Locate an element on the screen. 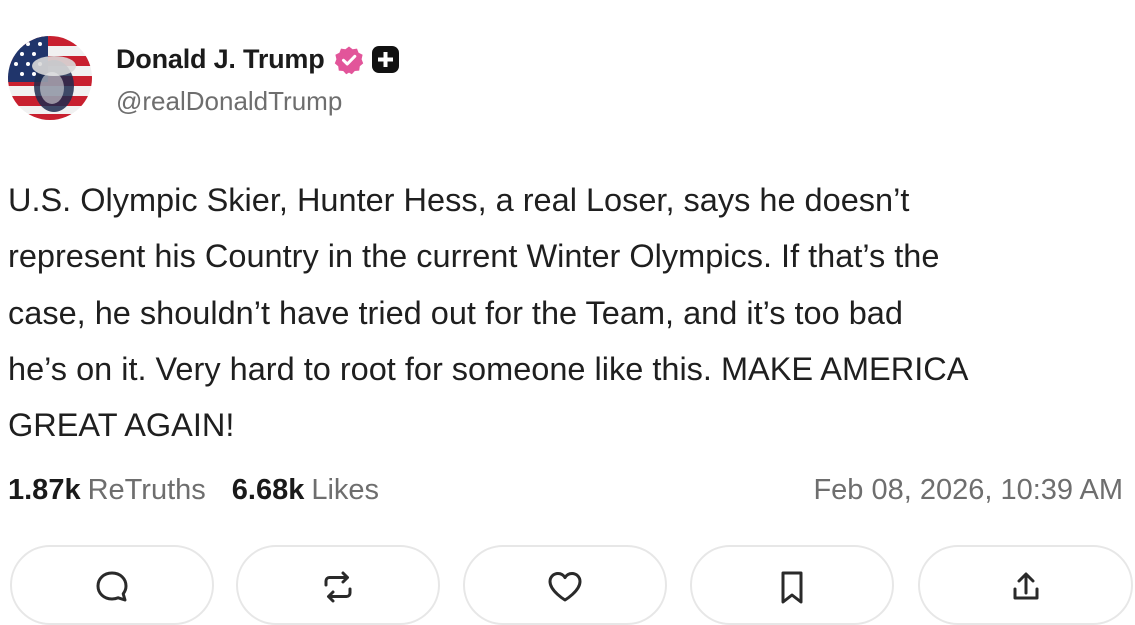 The image size is (1135, 625). reply-button is located at coordinates (112, 585).